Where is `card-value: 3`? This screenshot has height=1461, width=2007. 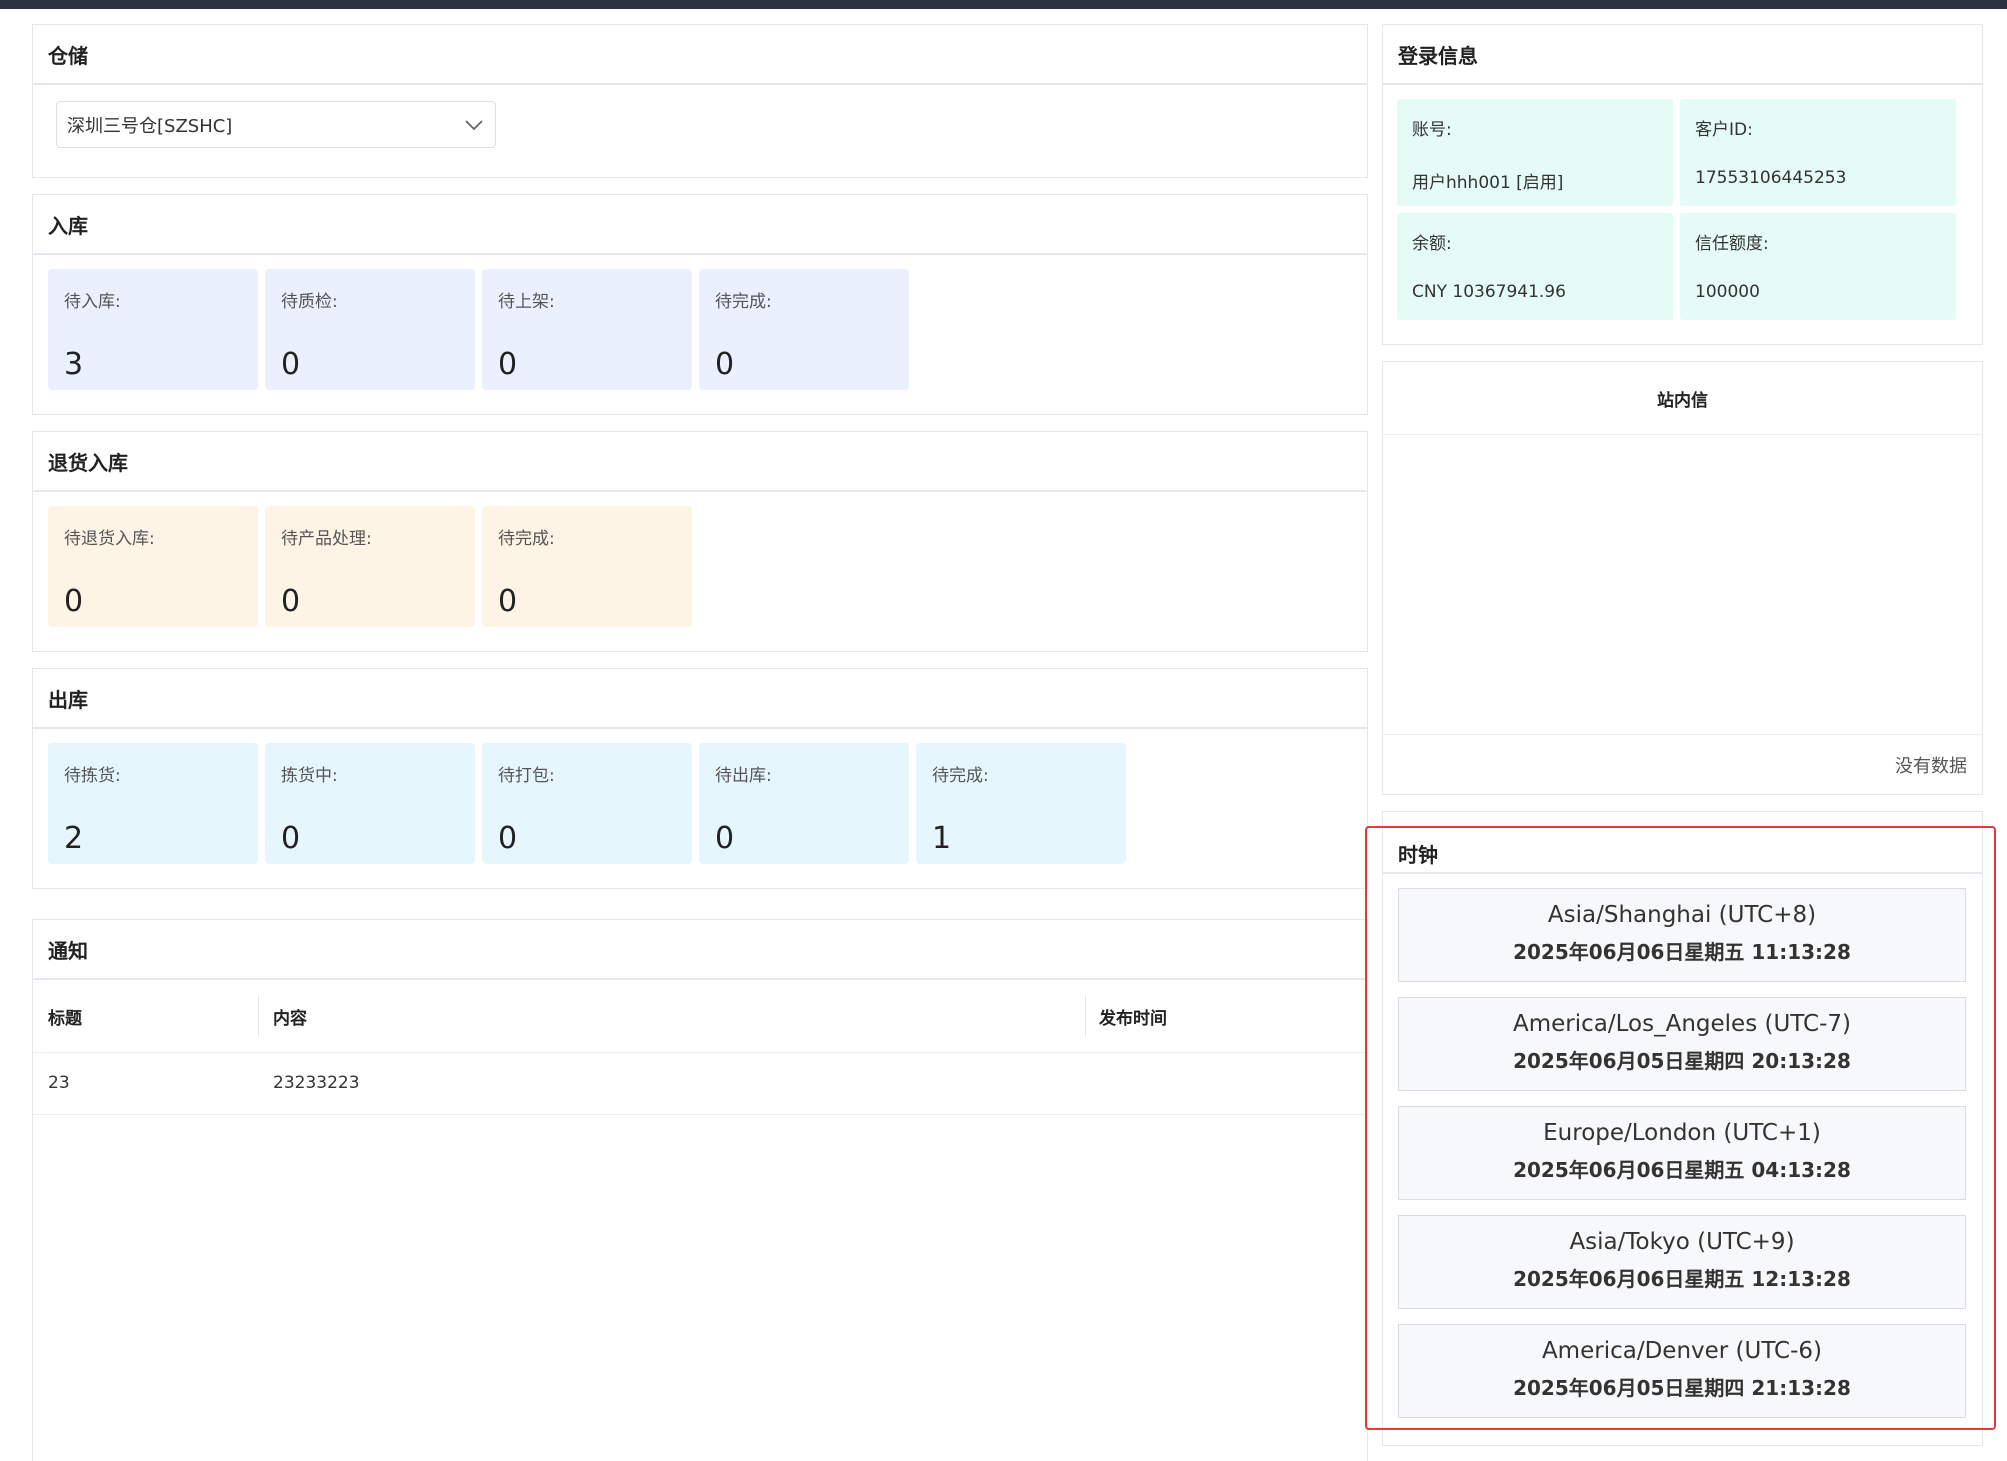 card-value: 3 is located at coordinates (74, 364).